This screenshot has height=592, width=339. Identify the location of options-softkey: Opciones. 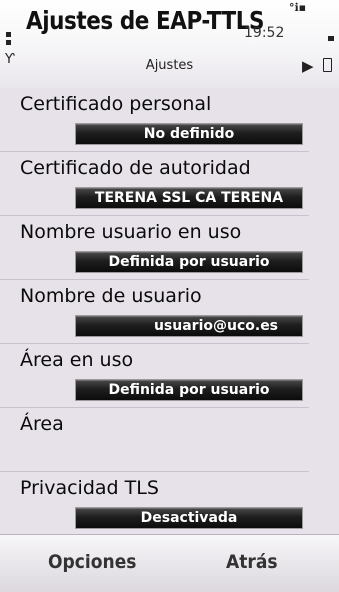
(92, 562).